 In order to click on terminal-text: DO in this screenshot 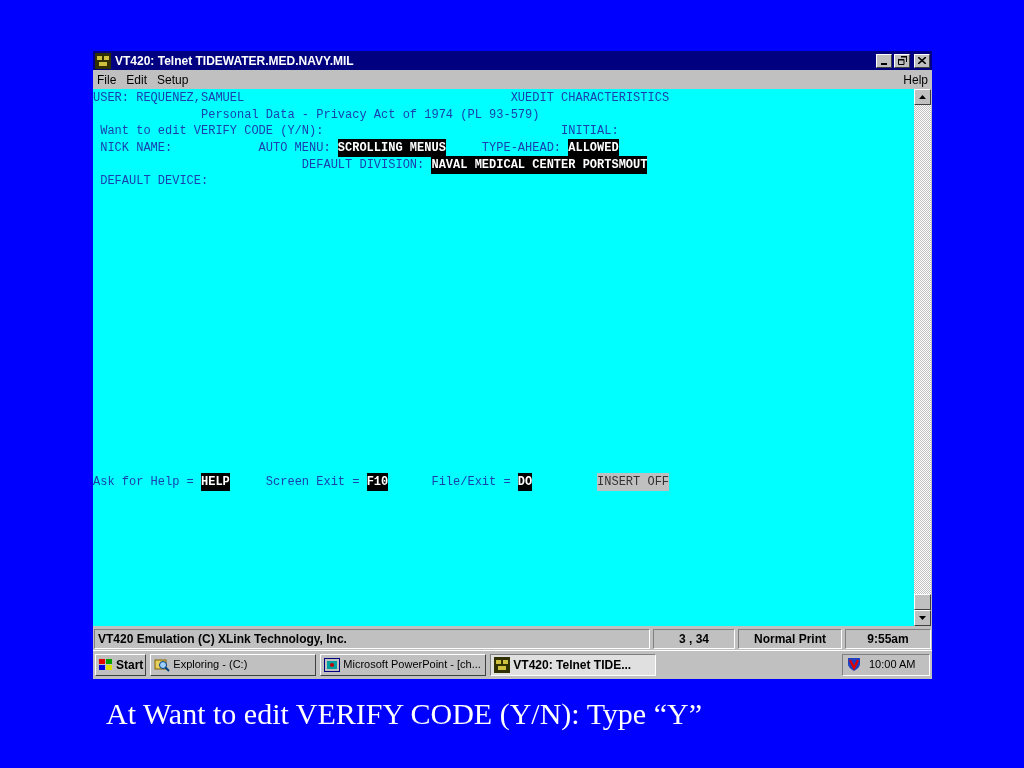, I will do `click(525, 481)`.